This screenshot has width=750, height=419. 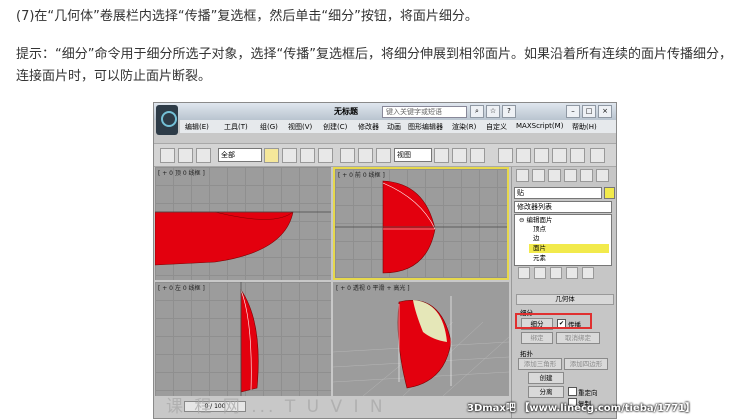 What do you see at coordinates (572, 273) in the screenshot?
I see `remove-modifier-icon` at bounding box center [572, 273].